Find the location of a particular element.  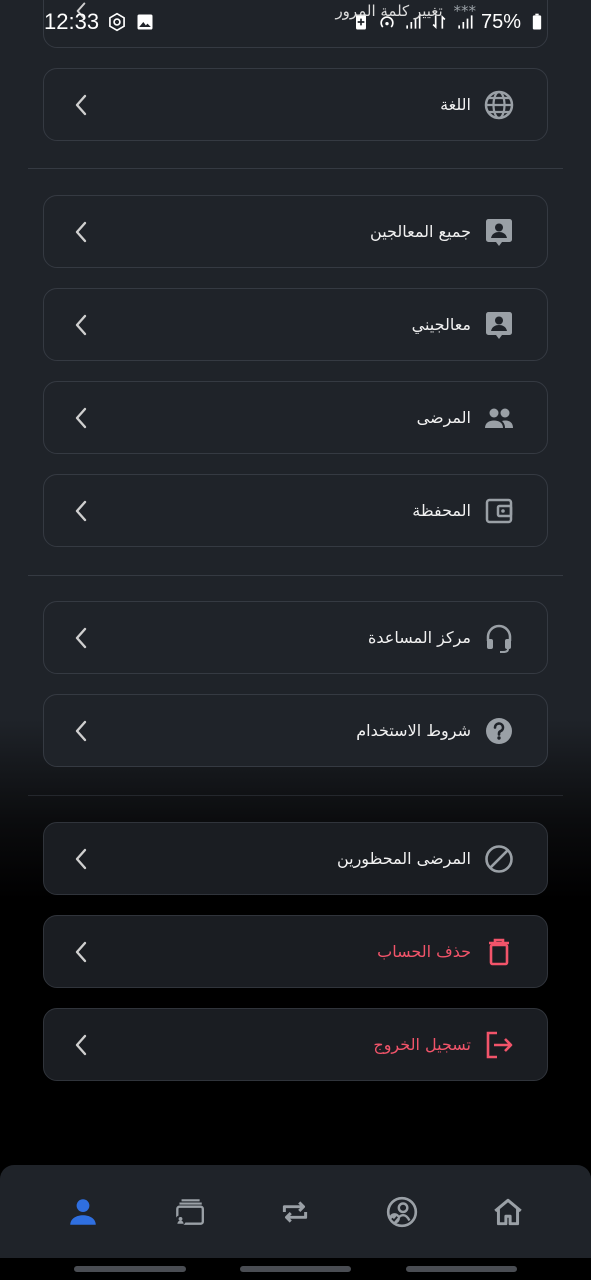

help-circle-icon is located at coordinates (499, 730).